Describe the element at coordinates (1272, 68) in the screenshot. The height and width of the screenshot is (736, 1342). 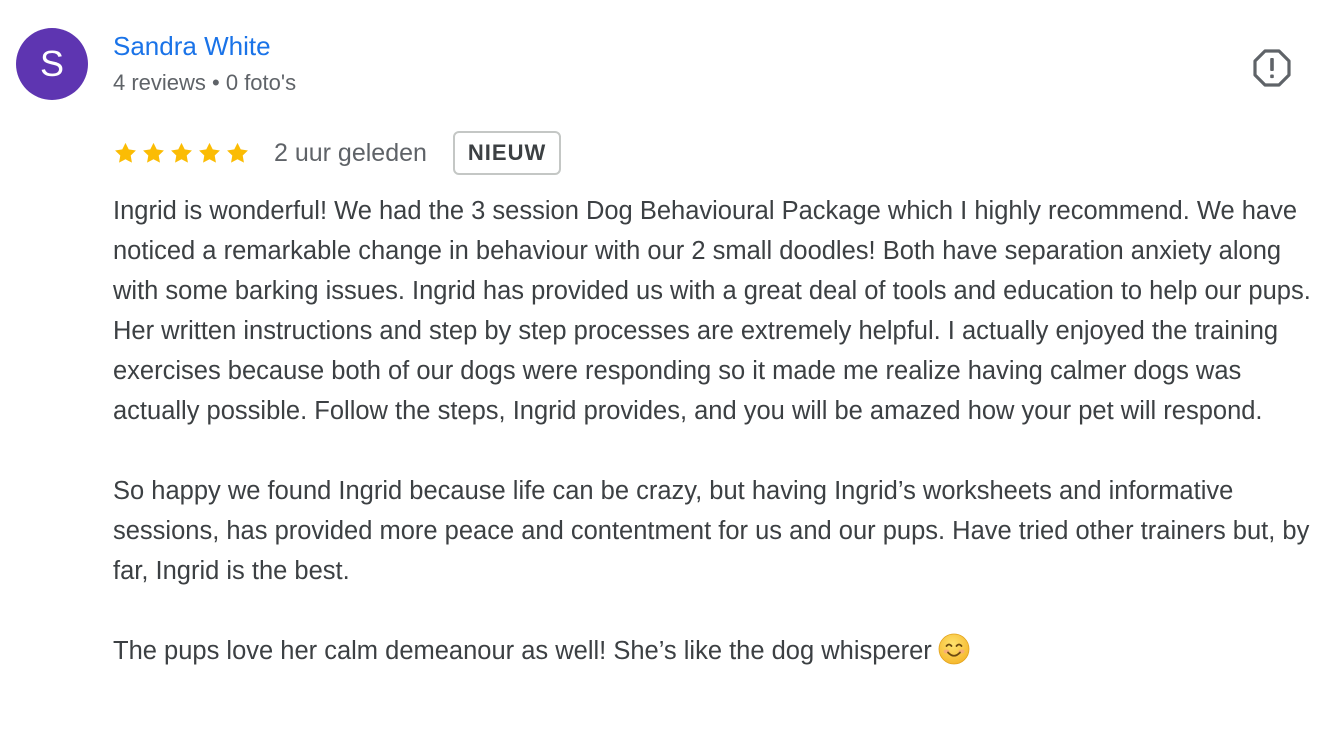
I see `report-flag-icon` at that location.